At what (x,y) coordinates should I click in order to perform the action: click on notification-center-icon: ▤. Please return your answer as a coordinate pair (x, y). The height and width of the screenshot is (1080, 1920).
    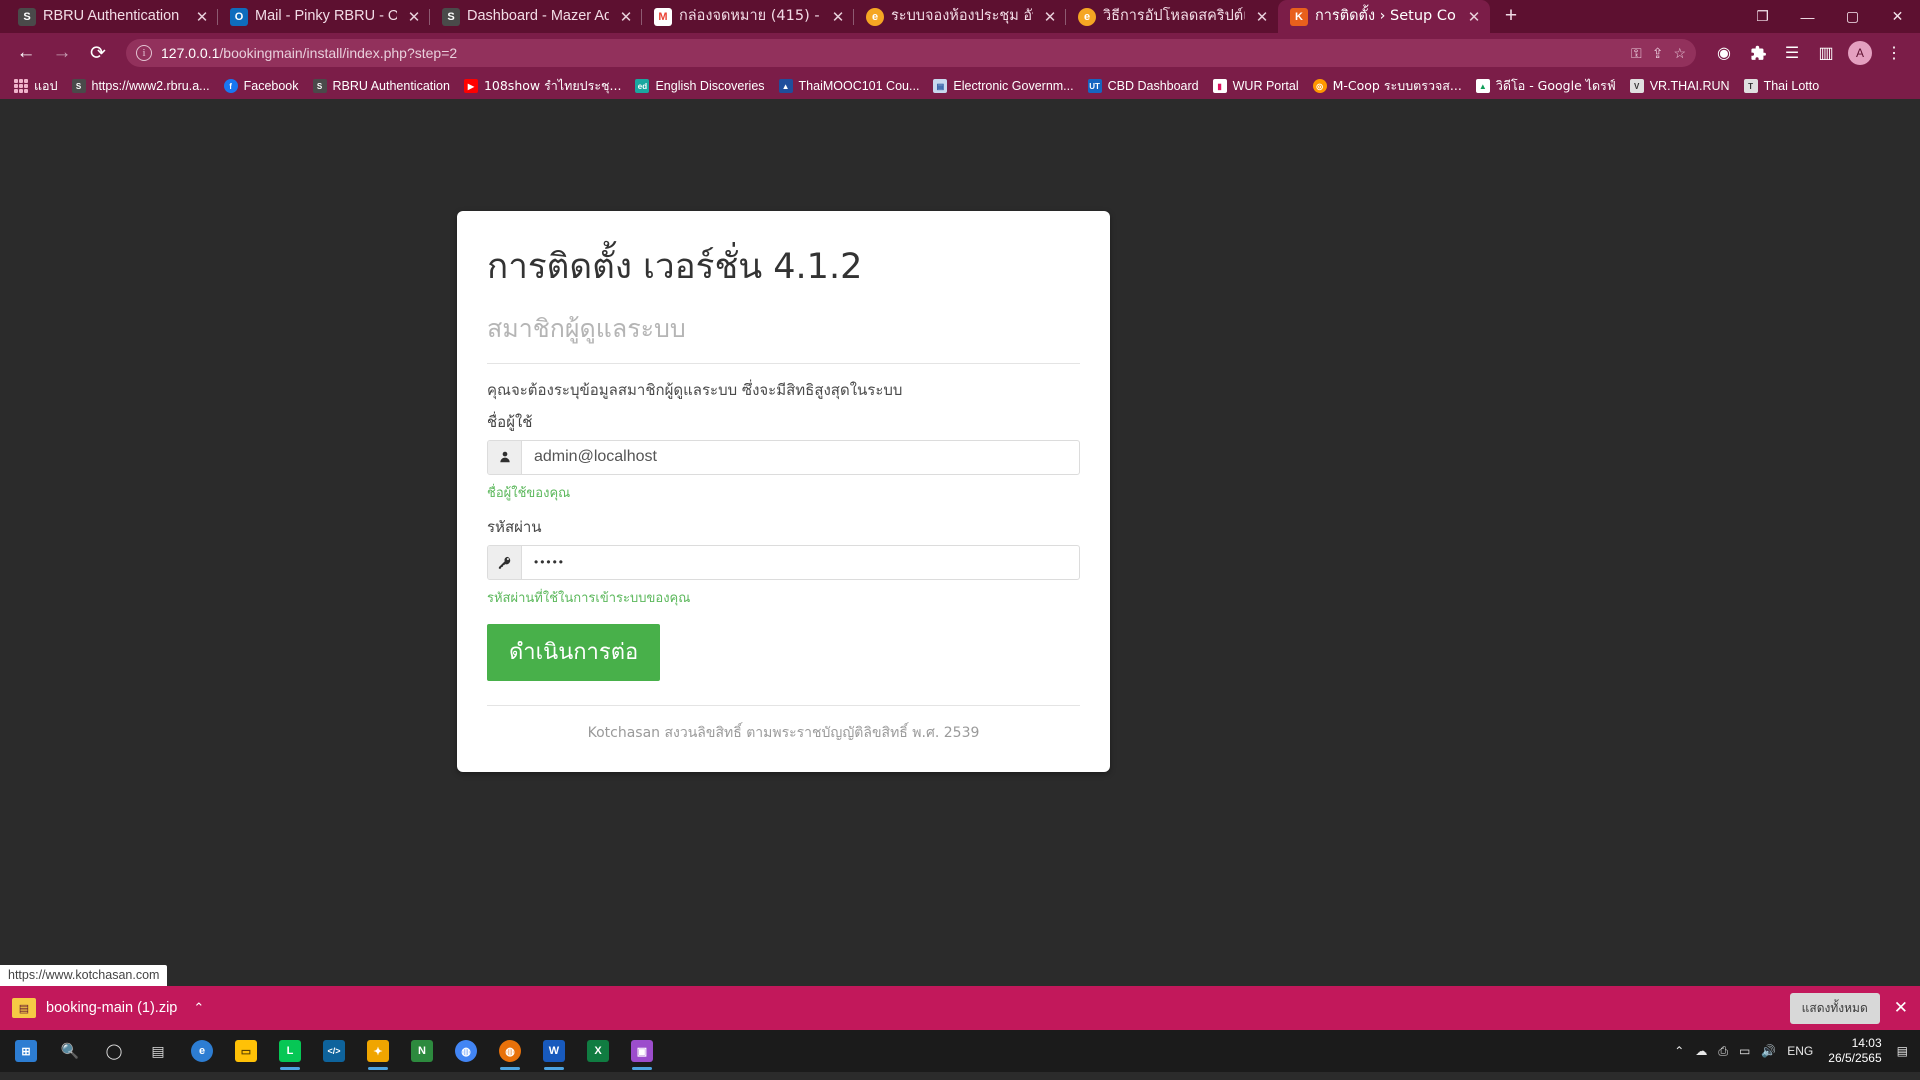
    Looking at the image, I should click on (1902, 1051).